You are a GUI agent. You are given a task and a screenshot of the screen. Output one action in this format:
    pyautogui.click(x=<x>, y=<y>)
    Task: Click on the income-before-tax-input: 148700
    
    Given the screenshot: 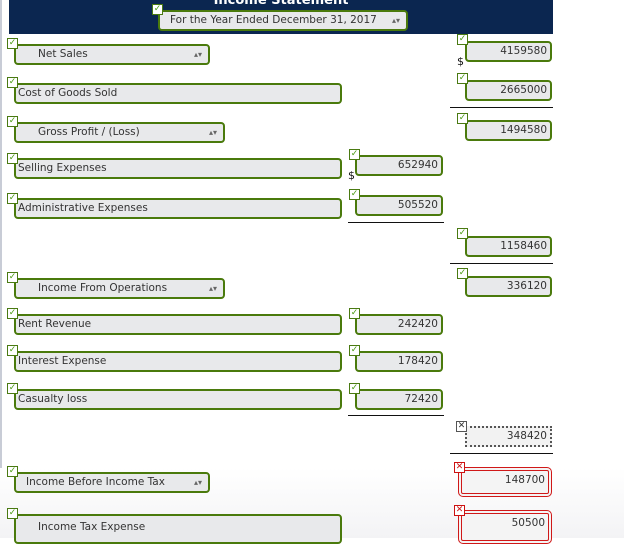 What is the action you would take?
    pyautogui.click(x=505, y=482)
    